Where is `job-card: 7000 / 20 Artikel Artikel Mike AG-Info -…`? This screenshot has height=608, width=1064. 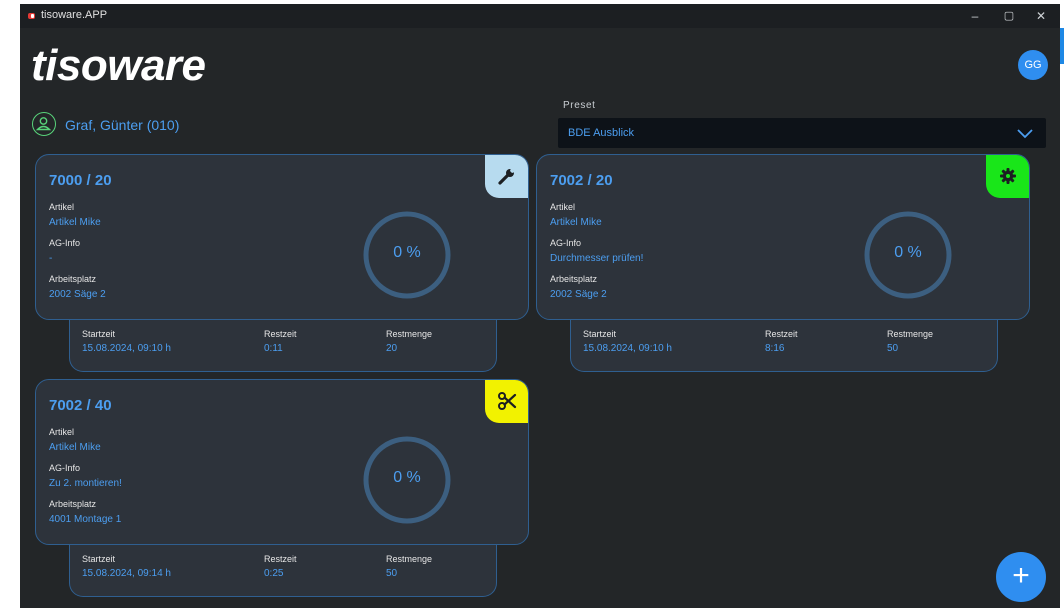
job-card: 7000 / 20 Artikel Artikel Mike AG-Info -… is located at coordinates (282, 237).